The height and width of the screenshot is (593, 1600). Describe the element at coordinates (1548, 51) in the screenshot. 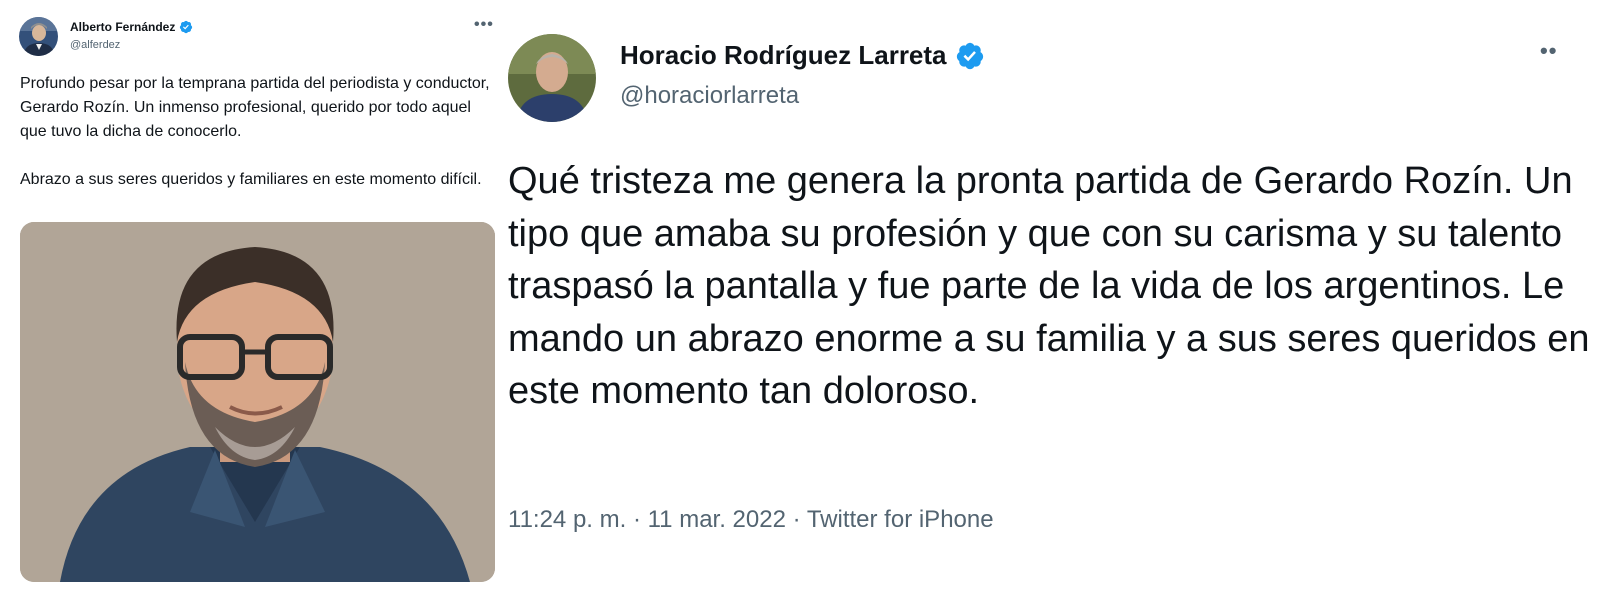

I see `more-options-icon: ••` at that location.